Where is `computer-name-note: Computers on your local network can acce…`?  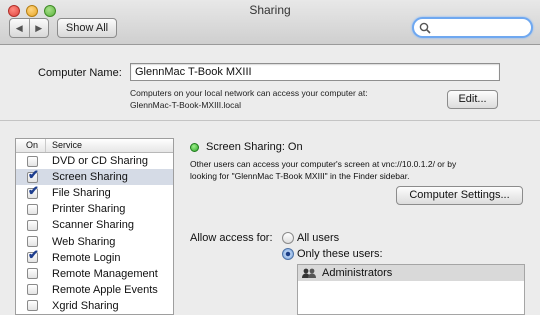 computer-name-note: Computers on your local network can acce… is located at coordinates (249, 99).